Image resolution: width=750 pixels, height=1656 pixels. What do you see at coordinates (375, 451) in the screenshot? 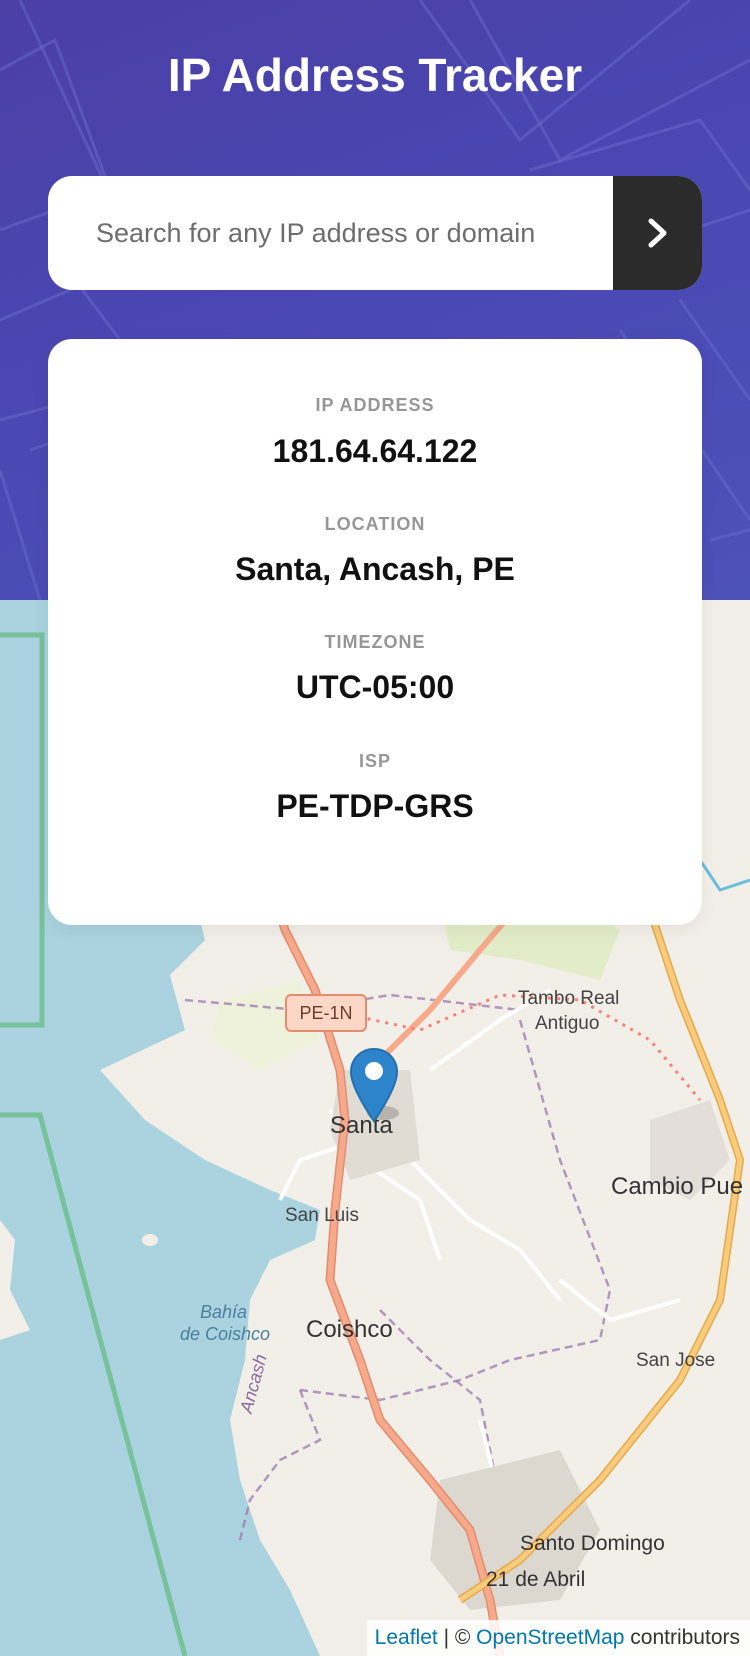
I see `ip-address-value: 181.64.64.122` at bounding box center [375, 451].